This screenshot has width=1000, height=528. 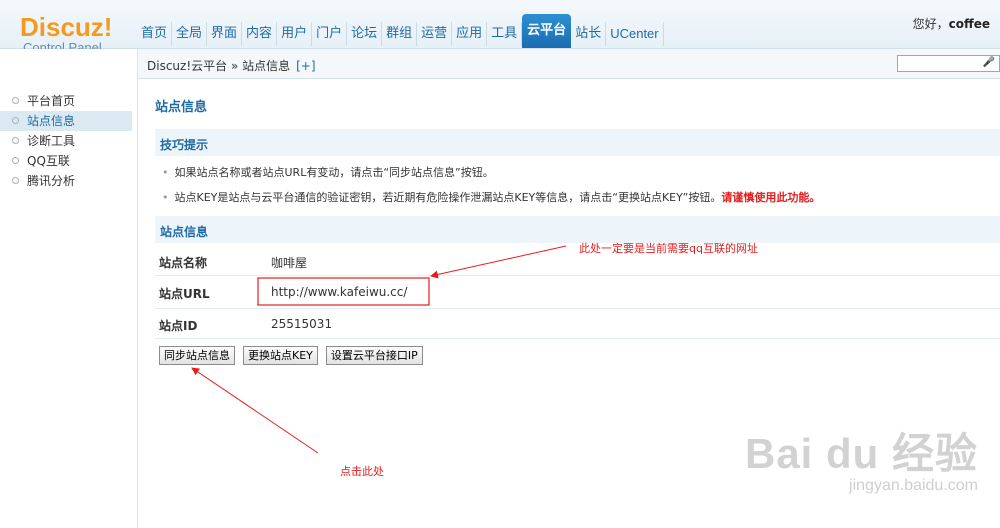 I want to click on baidu-watermark: Bai du 经验 jingyan.baidu.com, so click(x=861, y=457).